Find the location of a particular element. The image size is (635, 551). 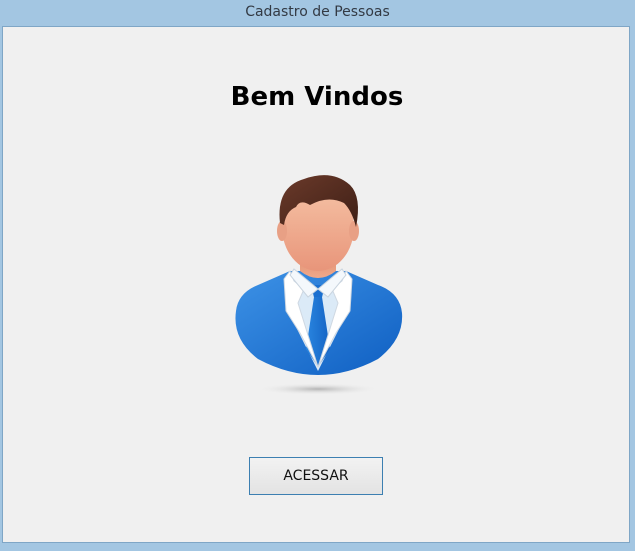

user-avatar-icon is located at coordinates (319, 285).